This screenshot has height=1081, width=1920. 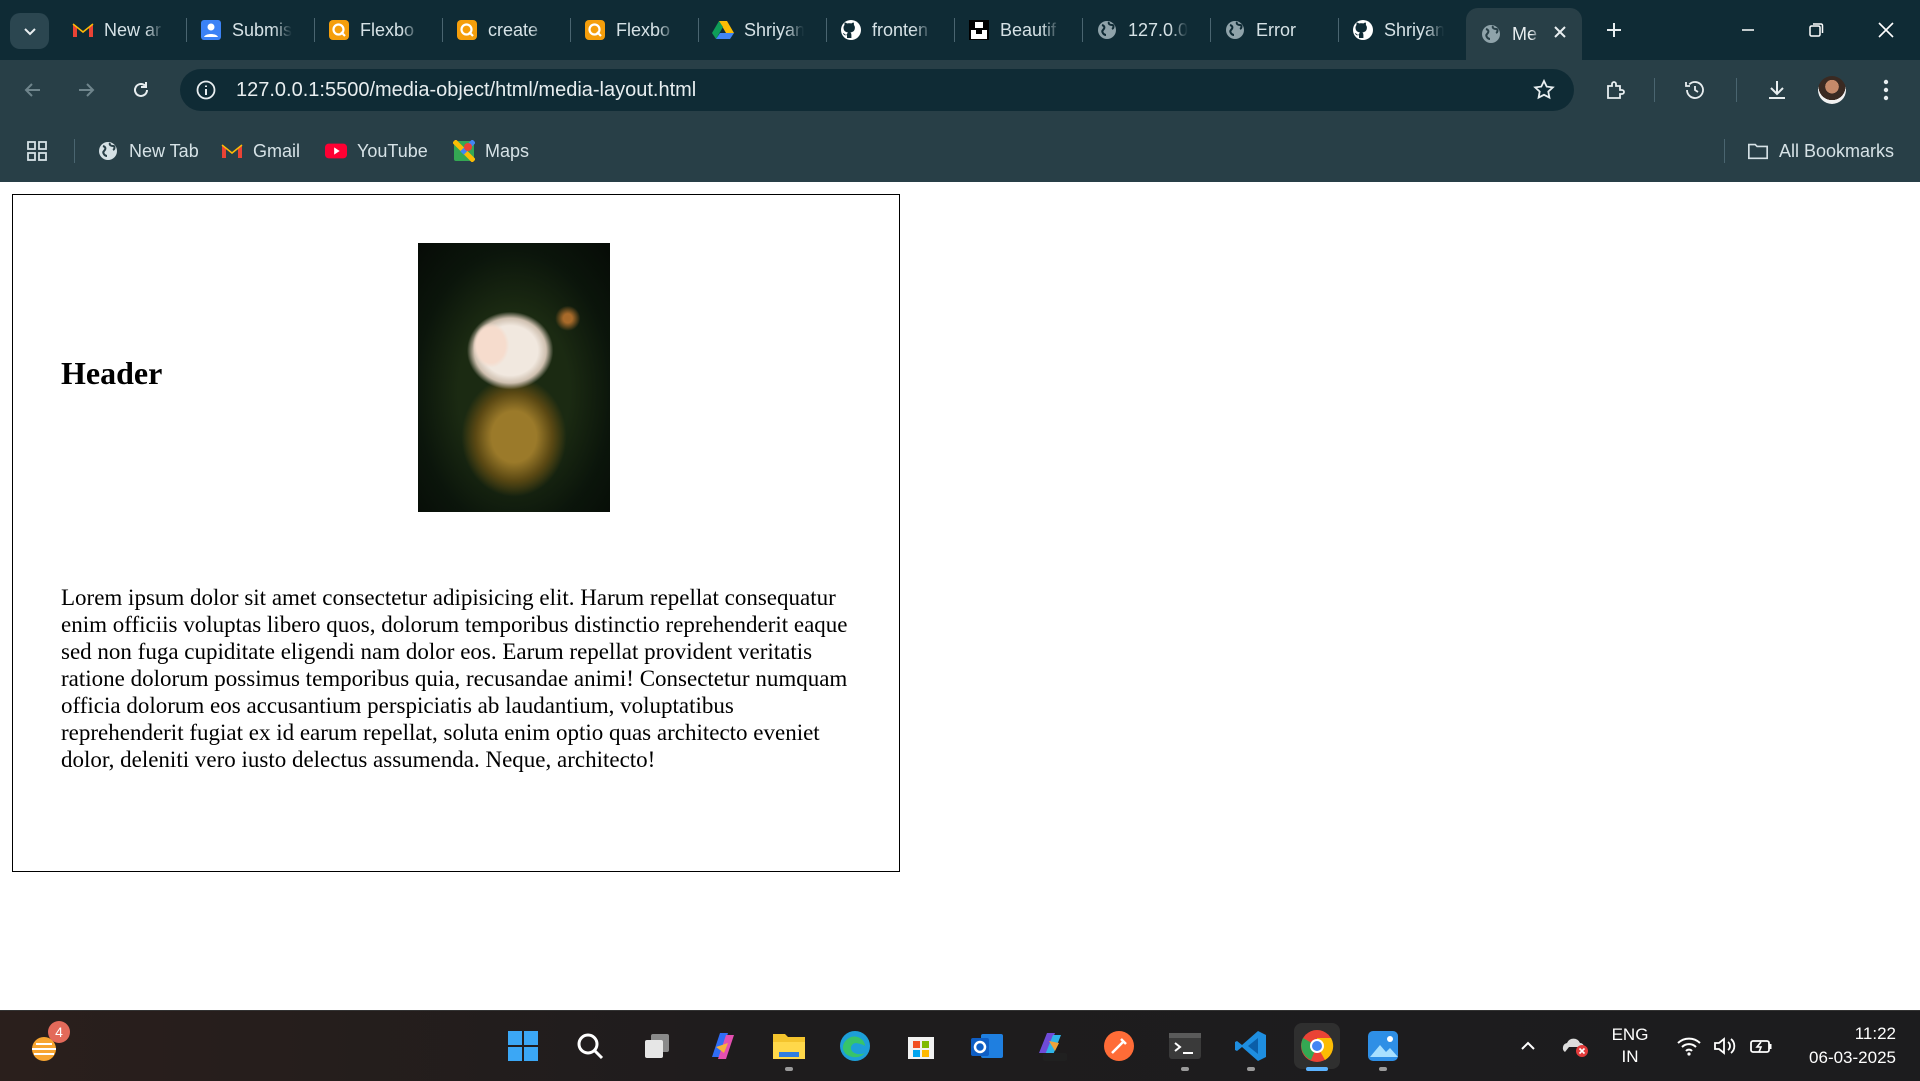 I want to click on tab-title: 127.0.0, so click(x=1158, y=29).